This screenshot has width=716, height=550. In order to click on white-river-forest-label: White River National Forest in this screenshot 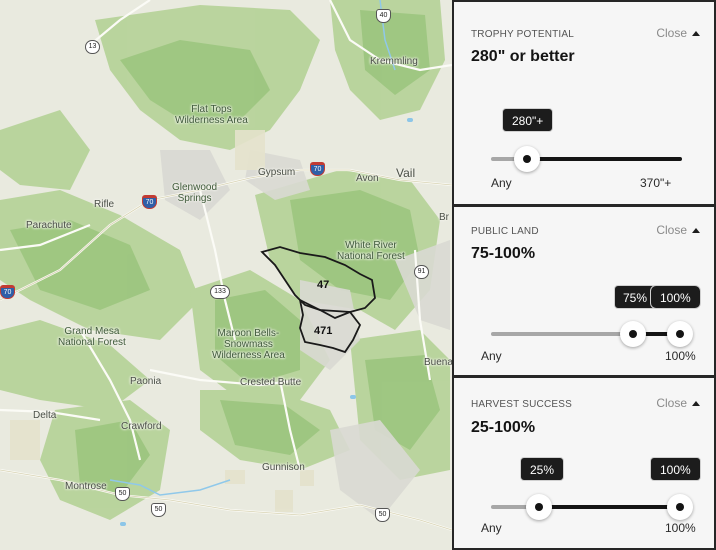, I will do `click(371, 251)`.